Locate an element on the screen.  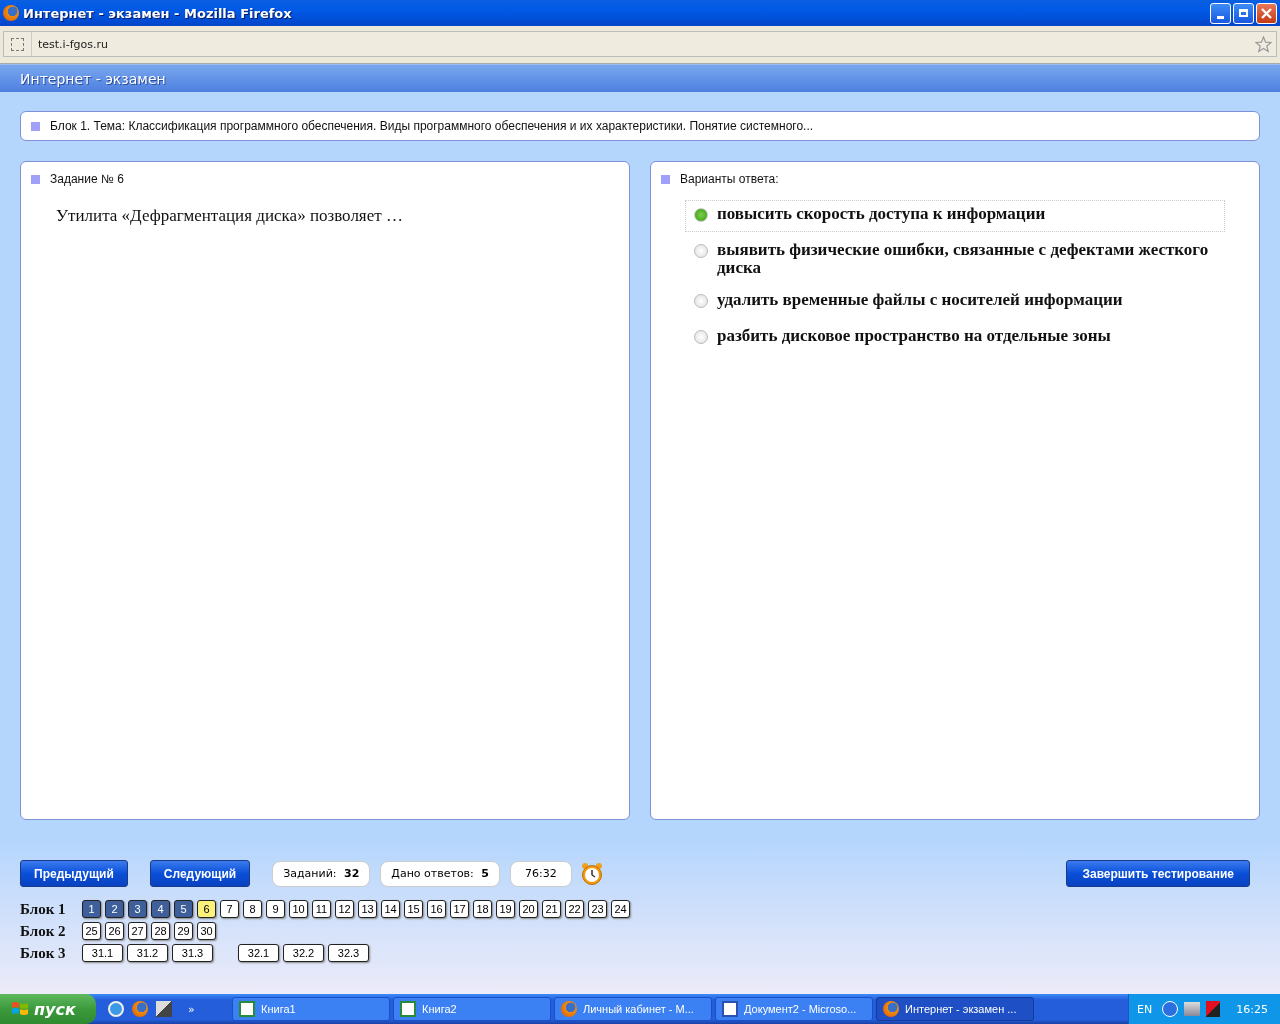
question-number-button: 32.2 is located at coordinates (303, 953).